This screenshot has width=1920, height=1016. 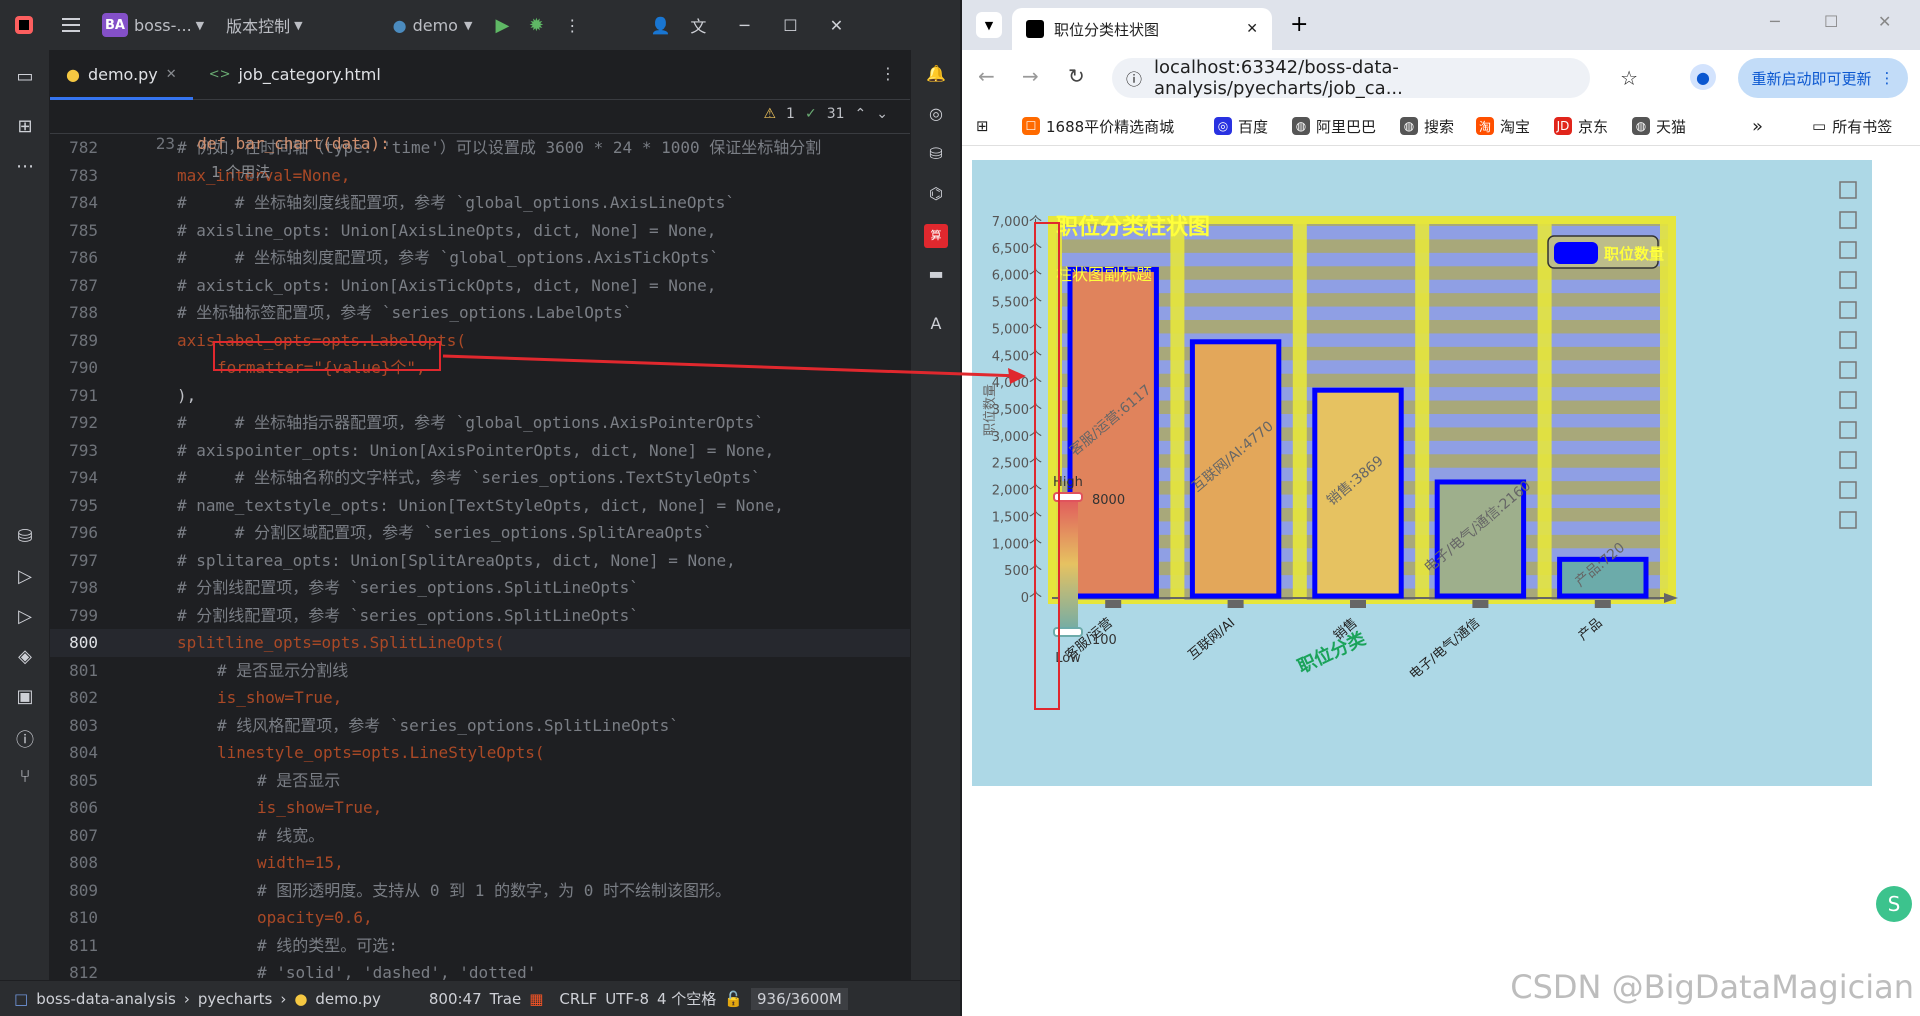 I want to click on bookmark-tmall: ◍ 天猫, so click(x=1659, y=126).